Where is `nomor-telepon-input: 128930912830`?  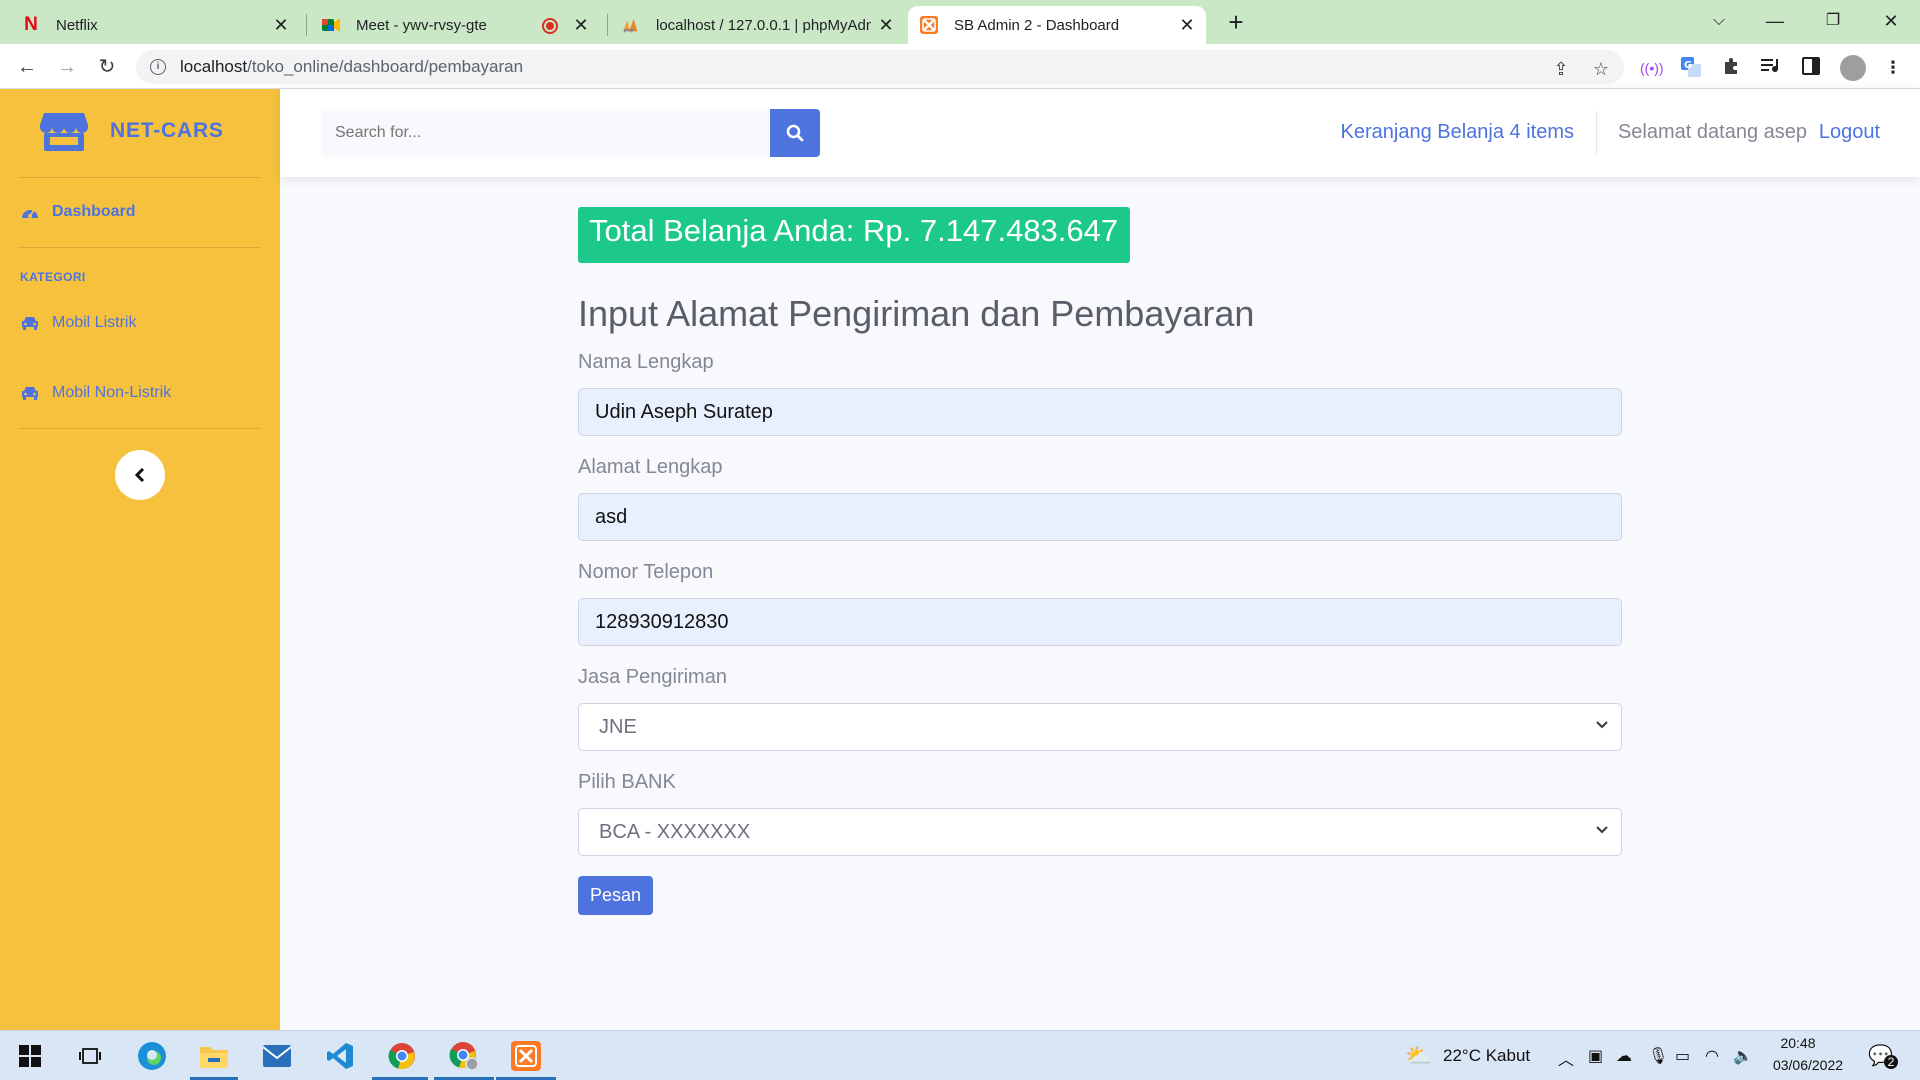
nomor-telepon-input: 128930912830 is located at coordinates (1100, 622).